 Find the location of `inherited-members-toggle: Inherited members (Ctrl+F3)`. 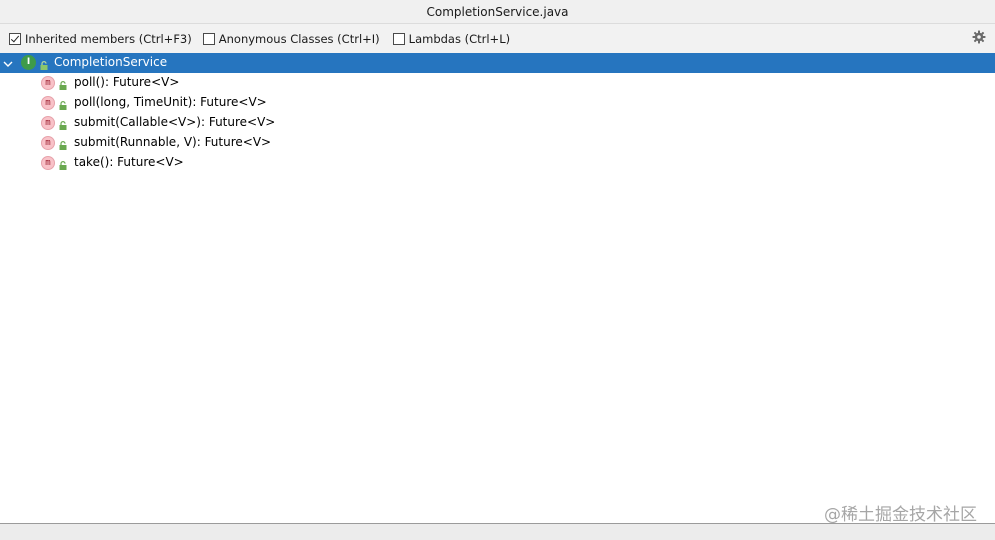

inherited-members-toggle: Inherited members (Ctrl+F3) is located at coordinates (100, 39).